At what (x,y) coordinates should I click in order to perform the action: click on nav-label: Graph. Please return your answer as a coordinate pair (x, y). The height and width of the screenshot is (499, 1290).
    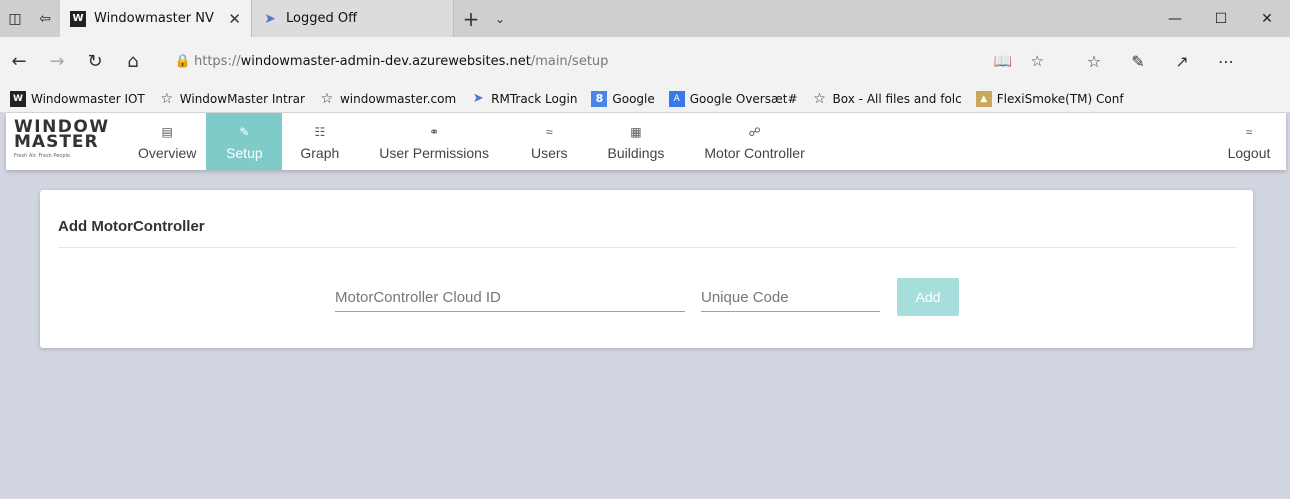
    Looking at the image, I should click on (320, 152).